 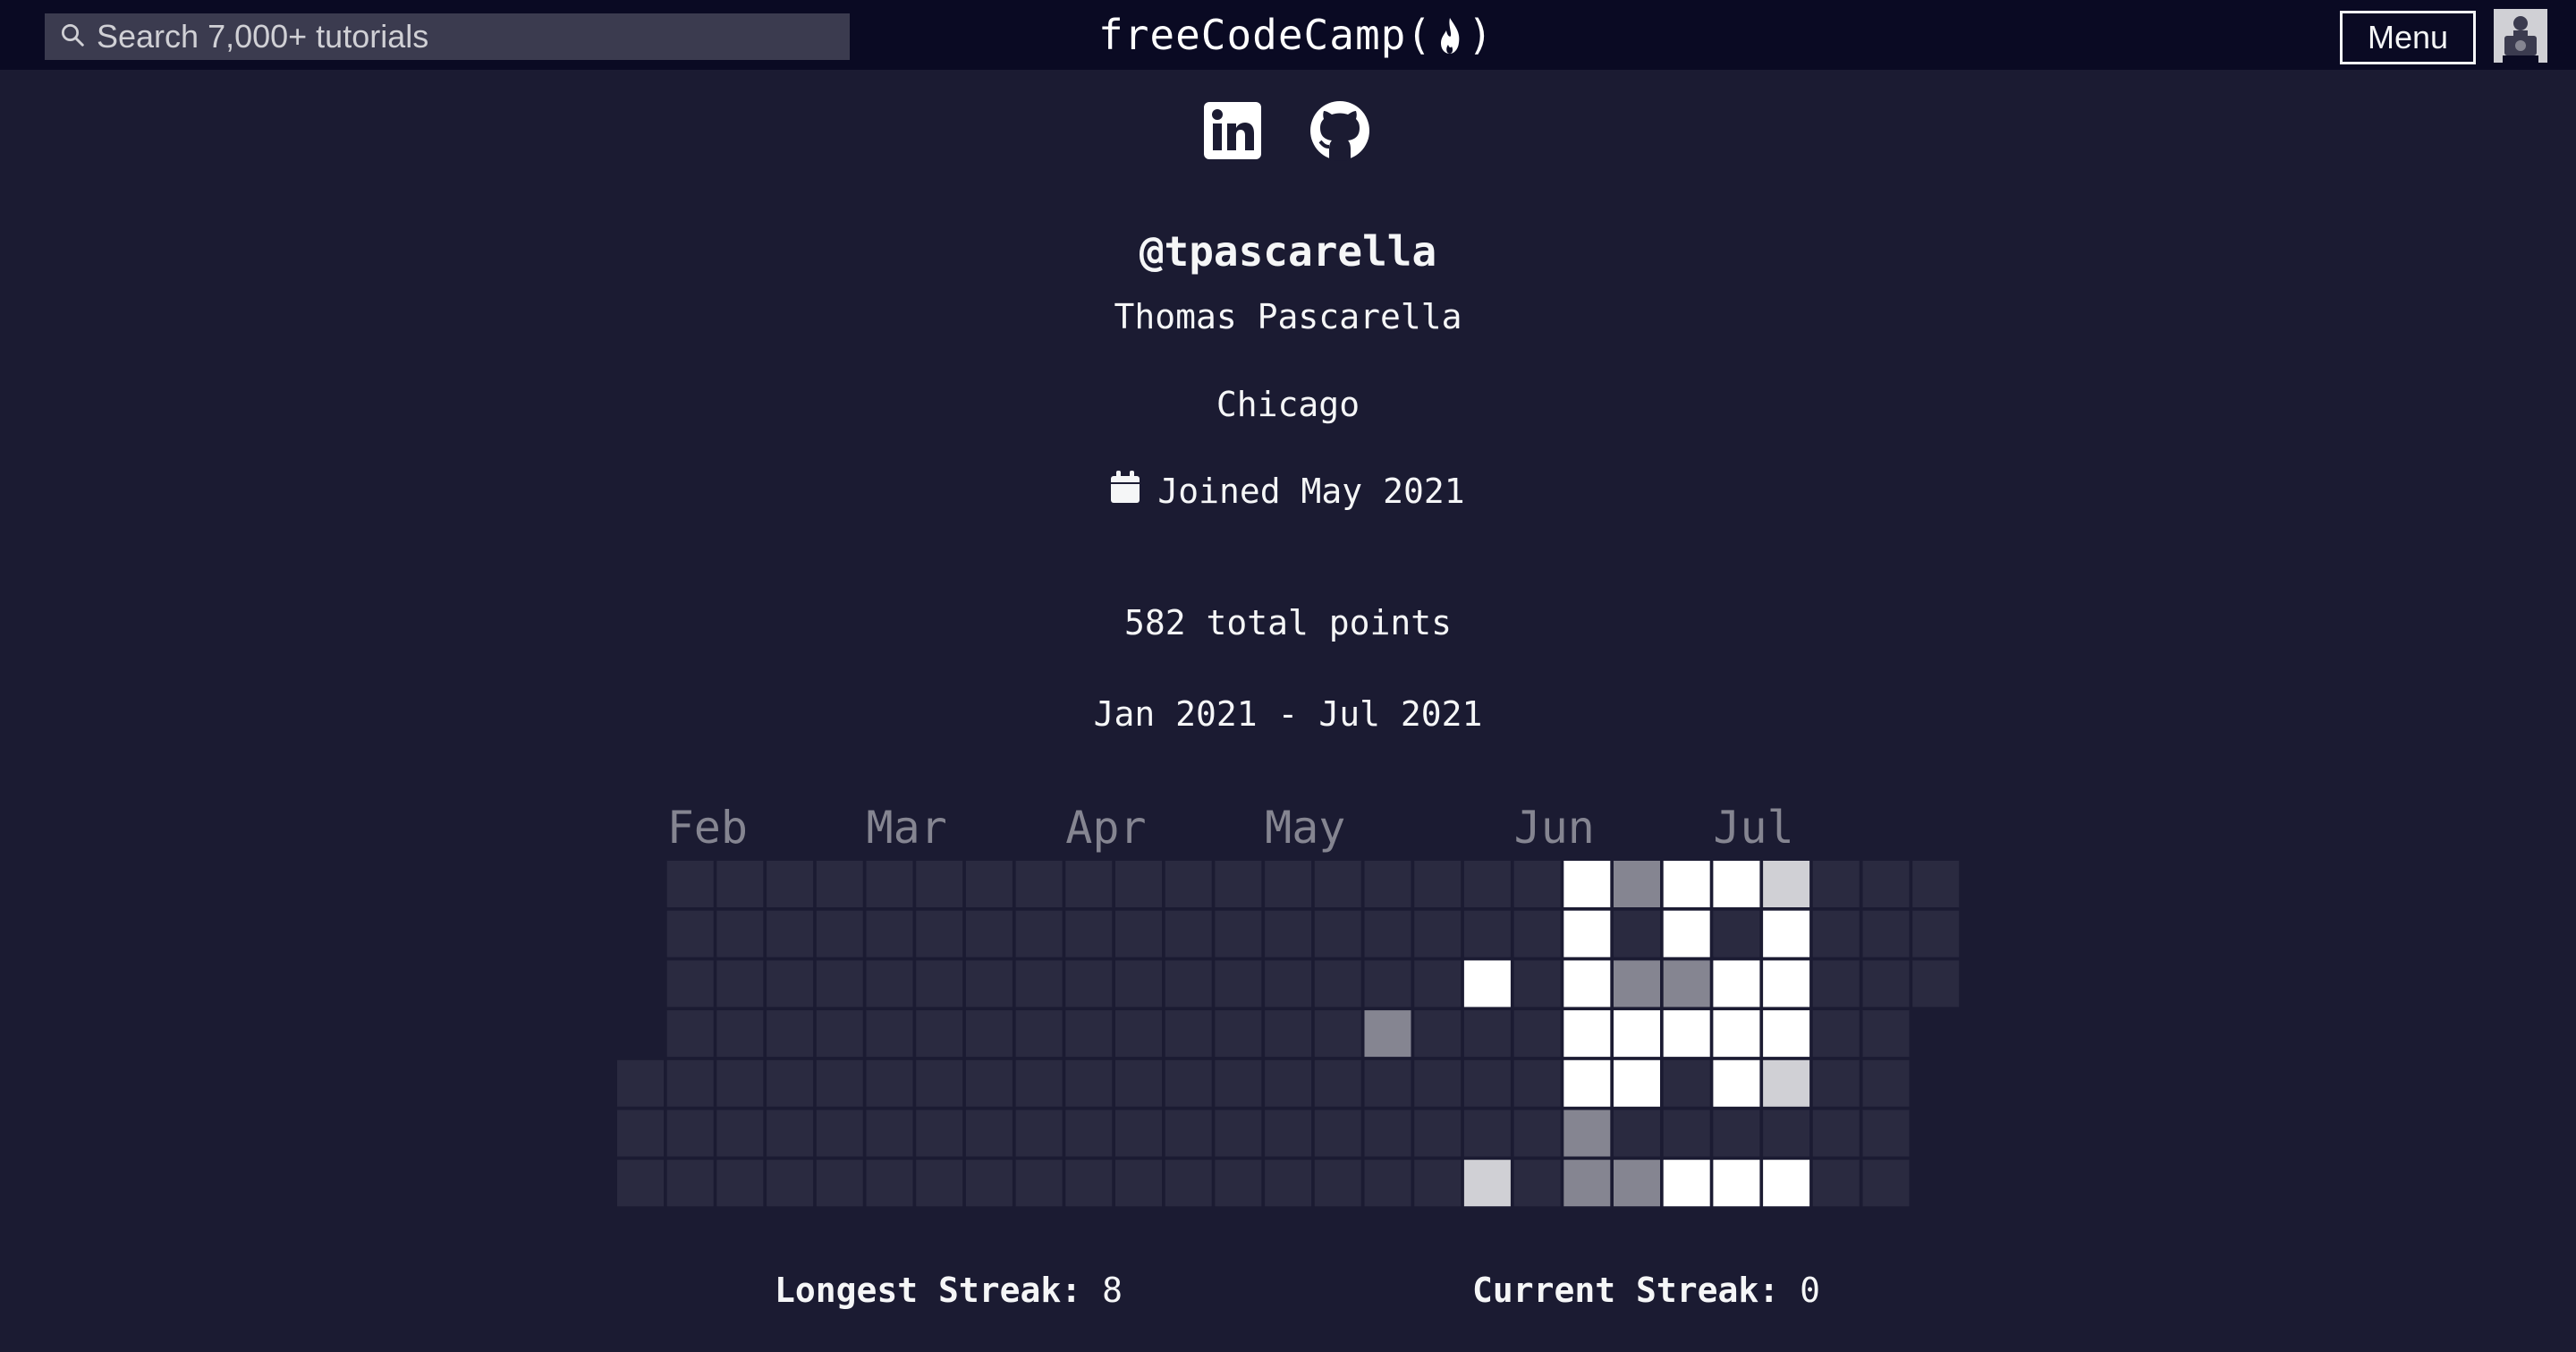 I want to click on menu-button: Menu, so click(x=2408, y=37).